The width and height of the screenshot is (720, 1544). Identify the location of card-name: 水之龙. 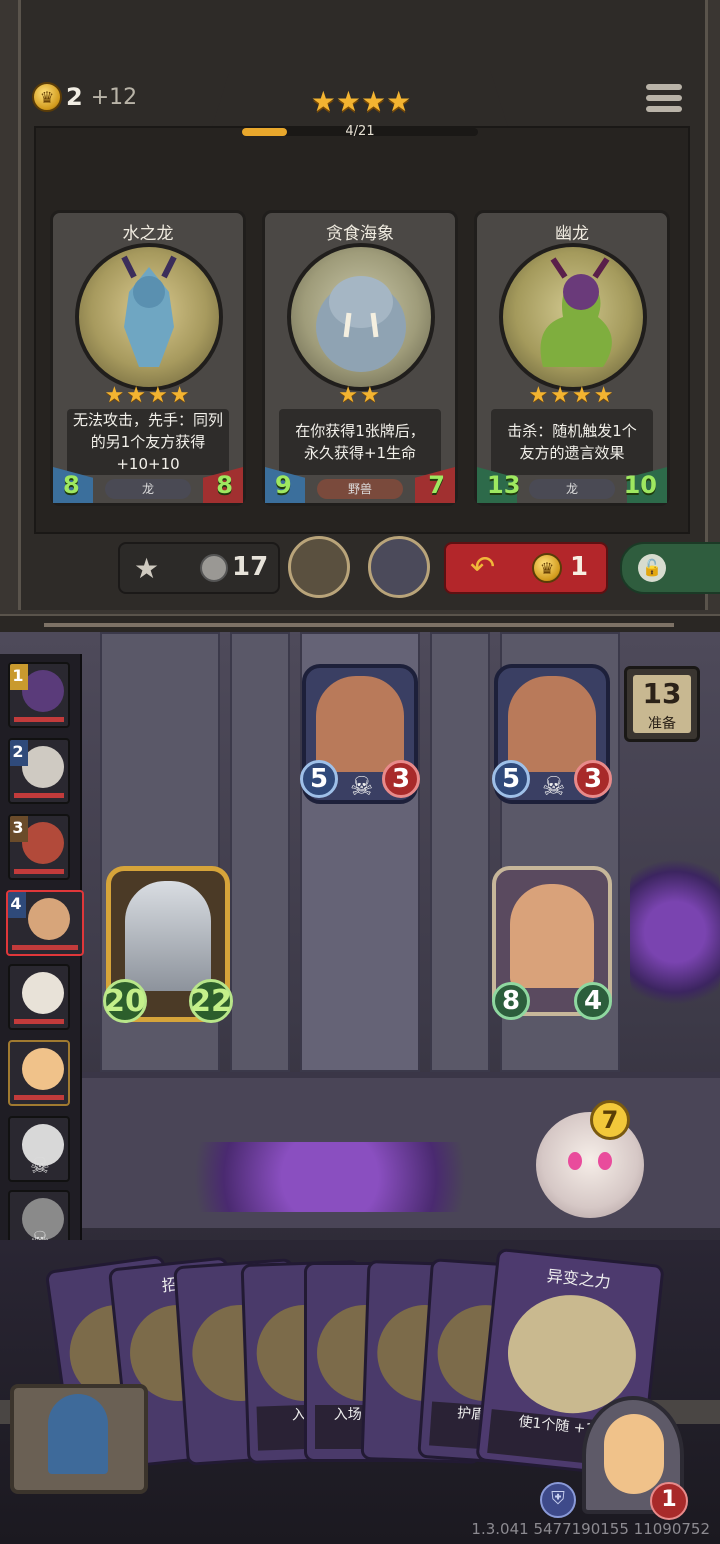
(148, 234).